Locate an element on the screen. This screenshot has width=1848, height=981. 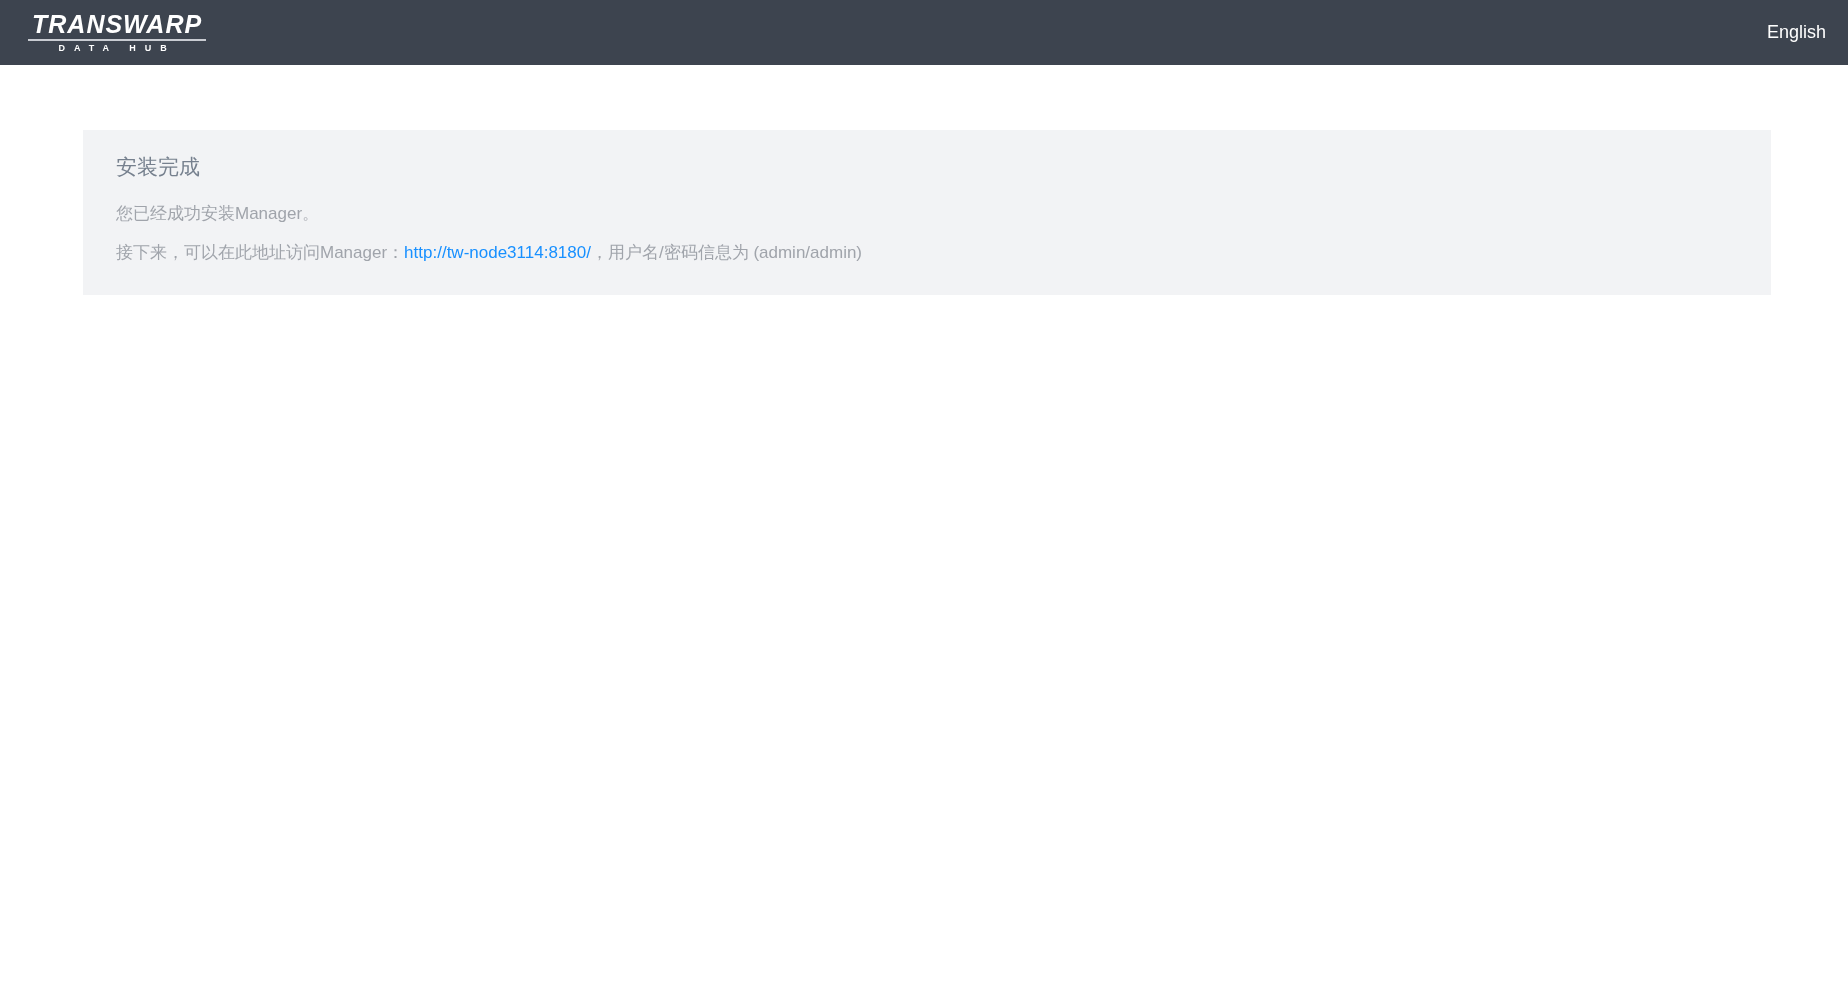
access-info-text: 接下来，可以在此地址访问Manager：http://tw-node3114:8180/，用户名/密码信息为 (admin/admin) is located at coordinates (490, 252).